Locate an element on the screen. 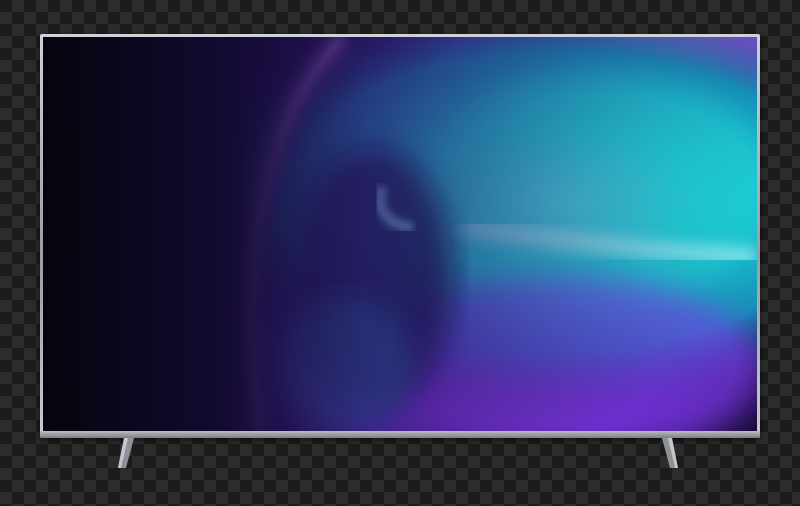  tv-stand-left-foot is located at coordinates (126, 453).